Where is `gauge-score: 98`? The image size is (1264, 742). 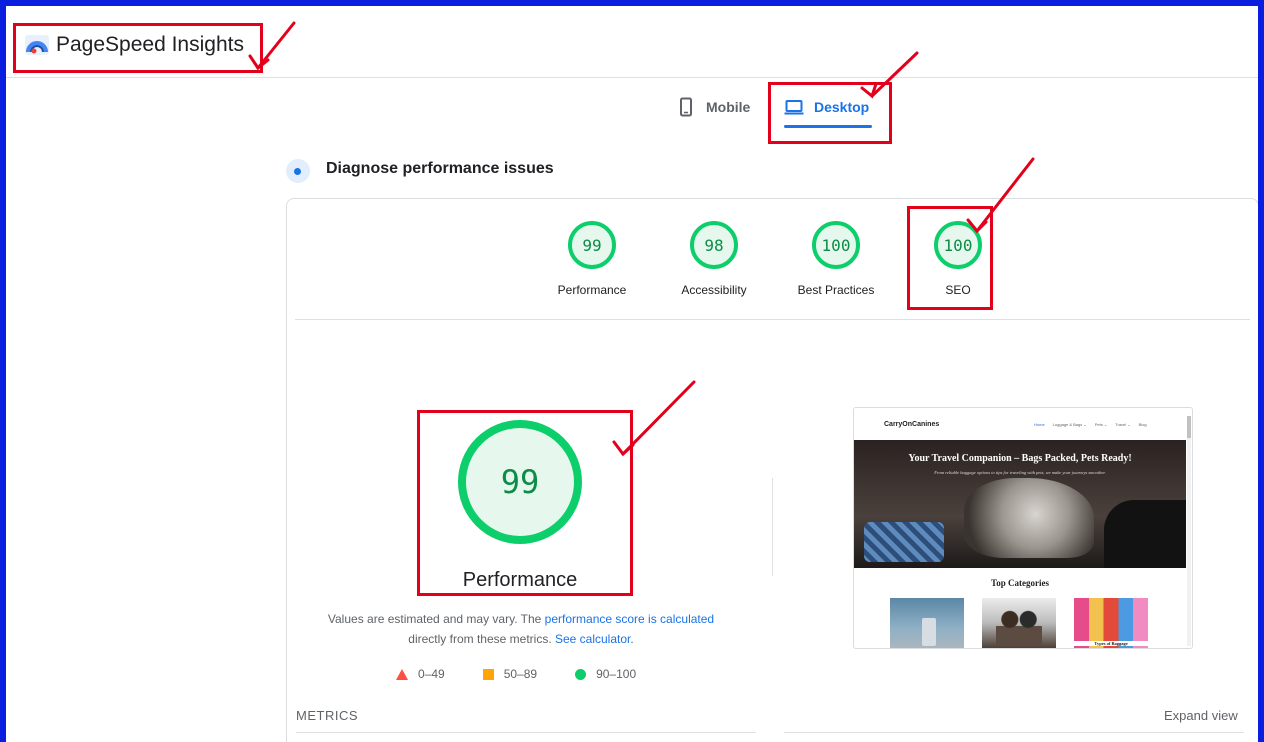
gauge-score: 98 is located at coordinates (714, 245).